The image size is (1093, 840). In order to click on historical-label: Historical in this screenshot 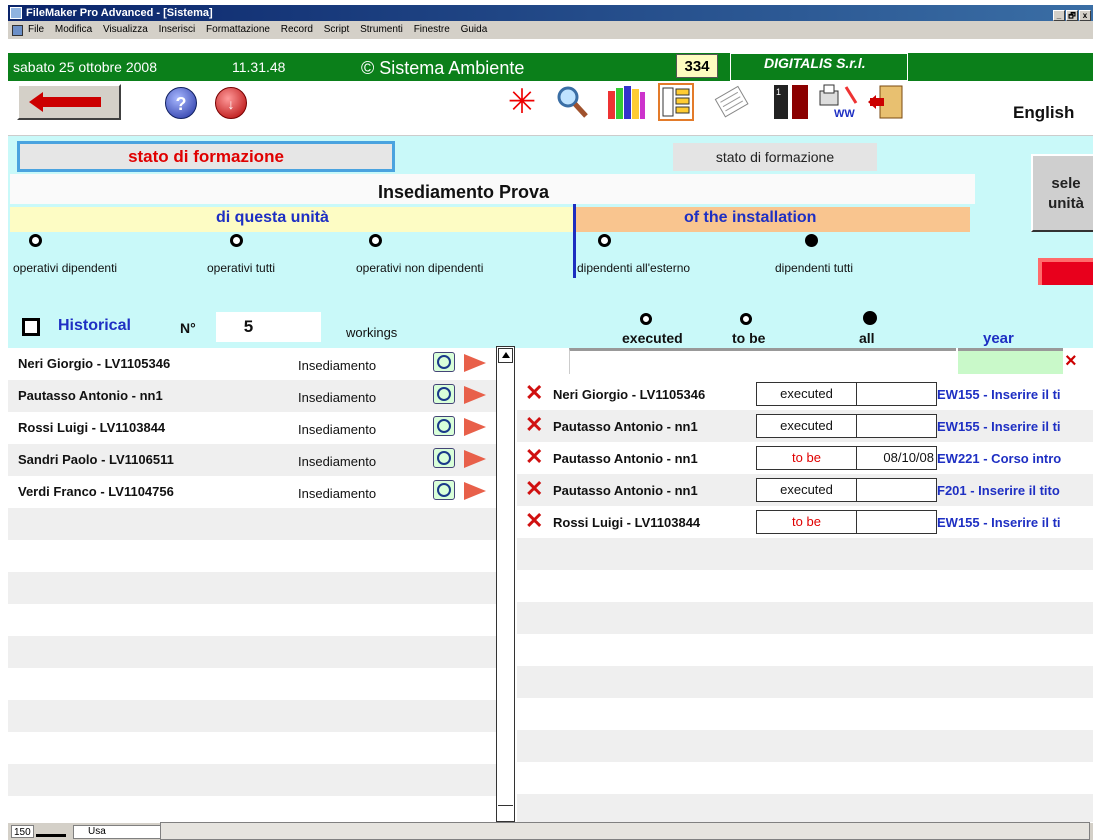, I will do `click(94, 325)`.